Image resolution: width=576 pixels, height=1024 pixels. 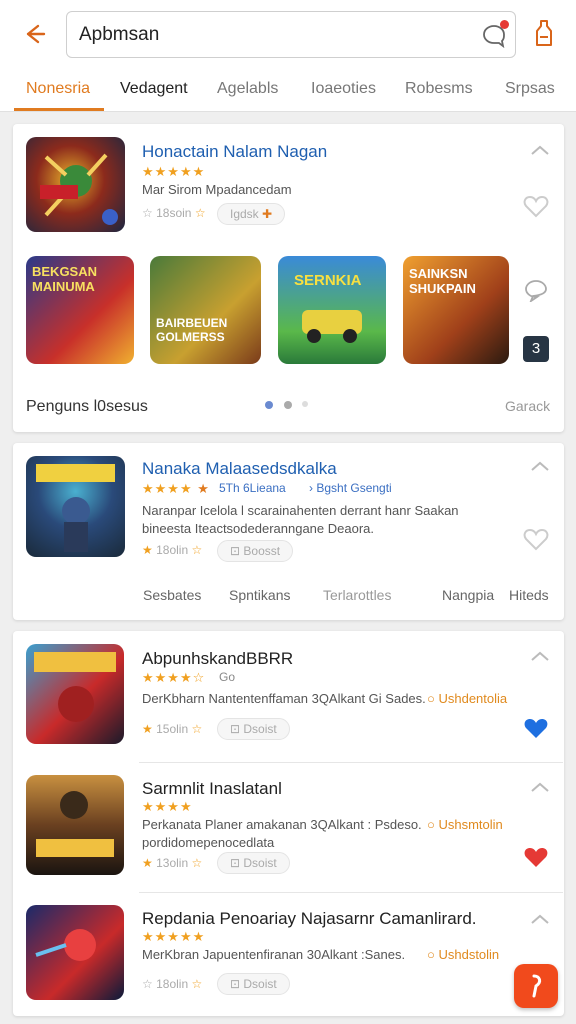 What do you see at coordinates (167, 806) in the screenshot?
I see `star-rating: ★★★★` at bounding box center [167, 806].